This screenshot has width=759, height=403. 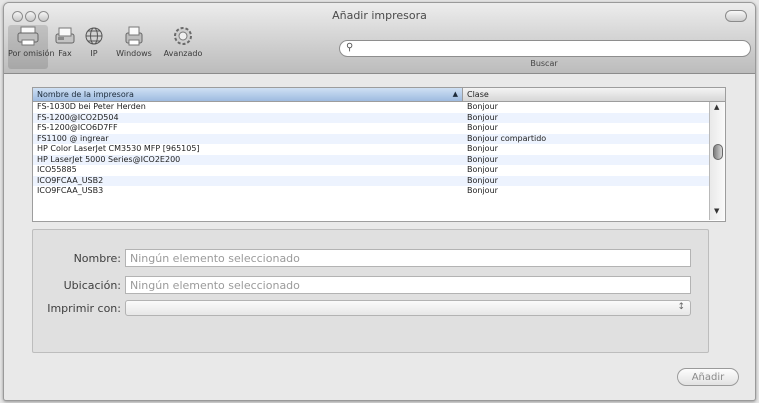 I want to click on scroll-down-icon: ▼, so click(x=716, y=211).